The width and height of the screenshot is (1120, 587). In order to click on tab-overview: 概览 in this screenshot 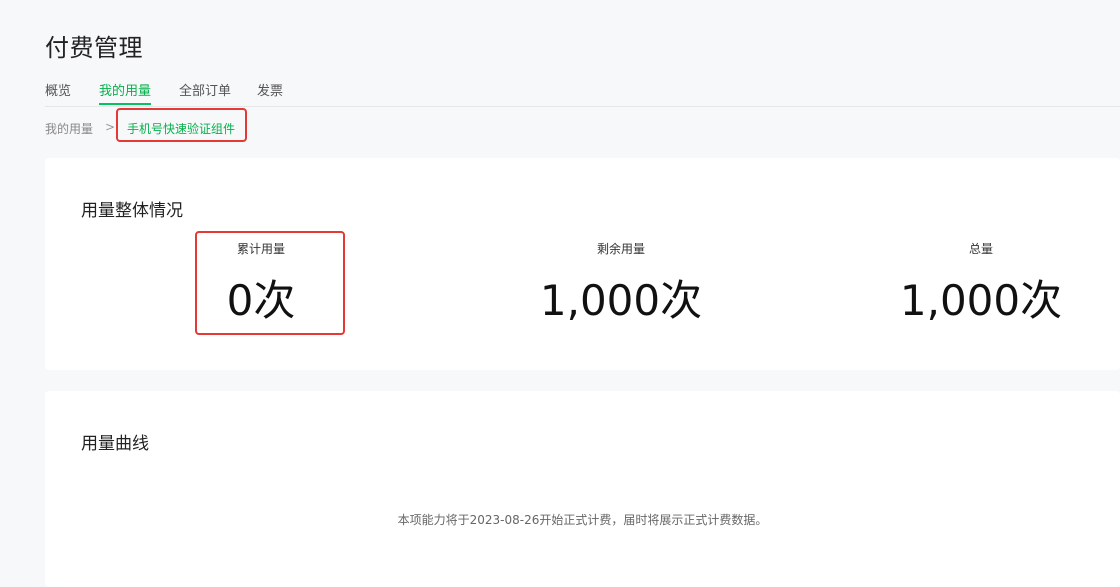, I will do `click(58, 89)`.